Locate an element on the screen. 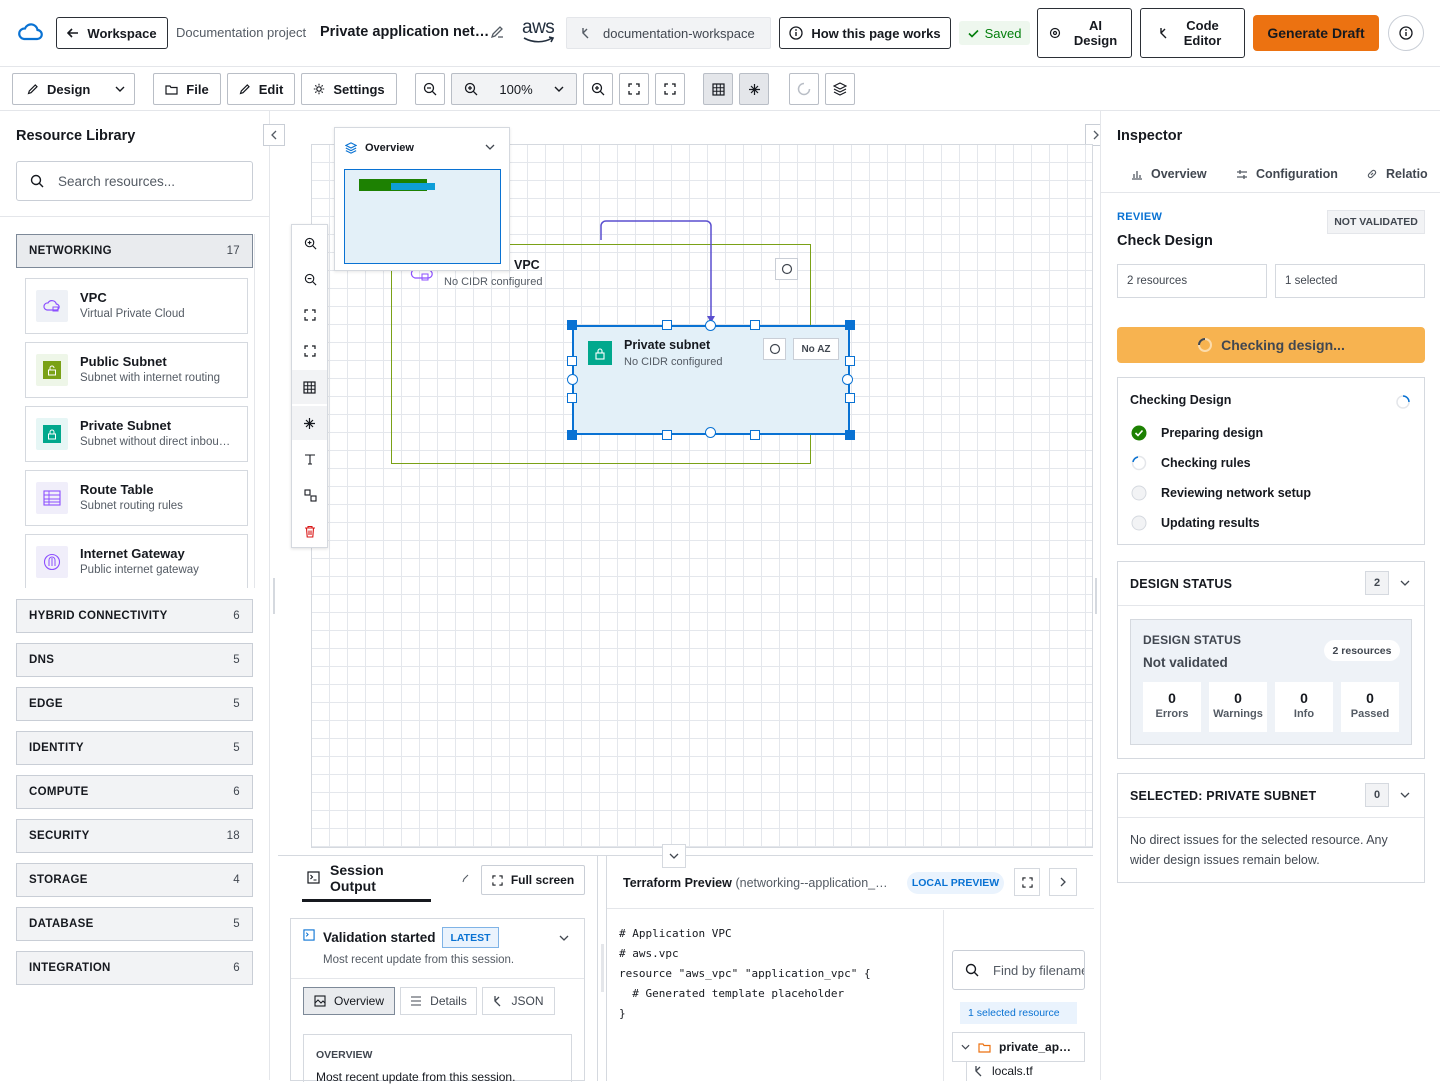 This screenshot has width=1440, height=1084. right-resize-handle is located at coordinates (1096, 596).